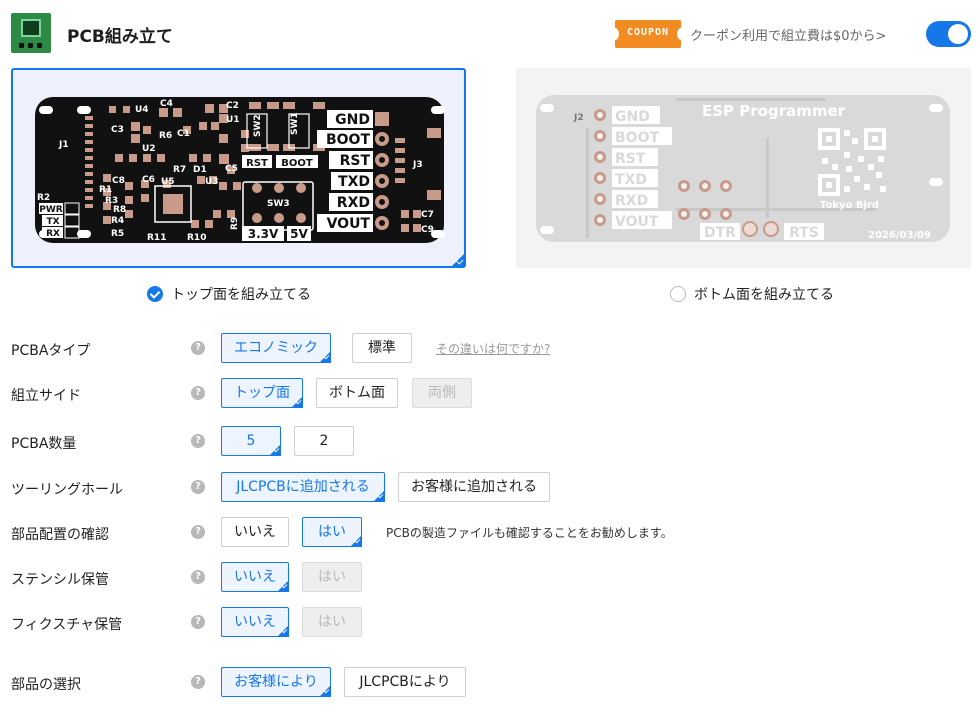  Describe the element at coordinates (168, 182) in the screenshot. I see `silk-label: U5` at that location.